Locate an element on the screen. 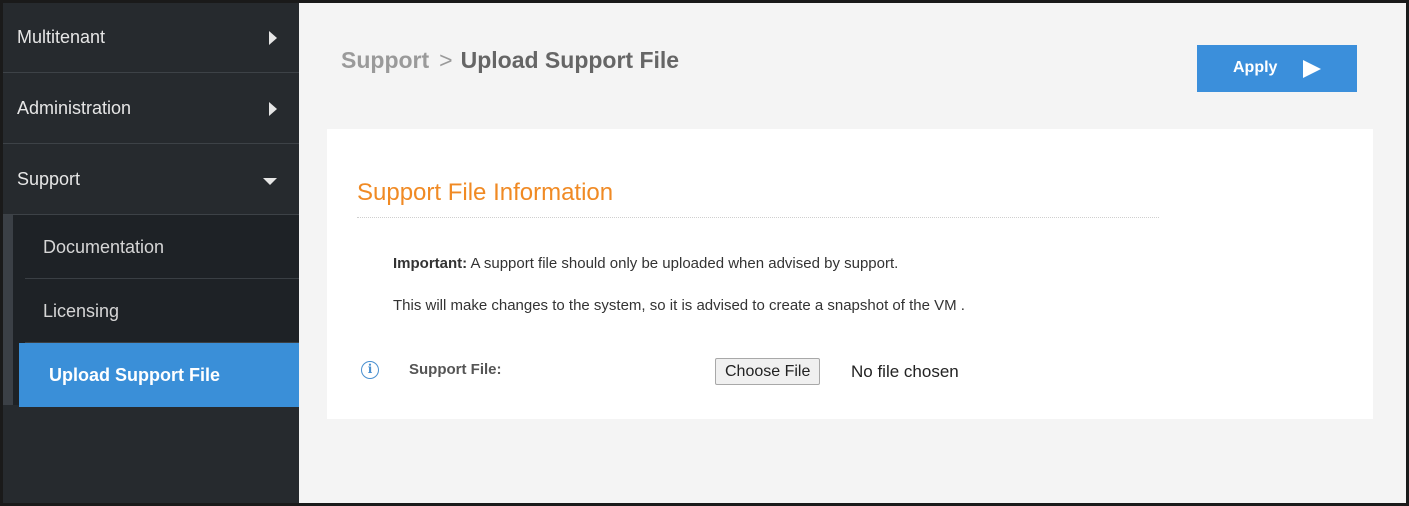  section-title: Support File Information is located at coordinates (485, 192).